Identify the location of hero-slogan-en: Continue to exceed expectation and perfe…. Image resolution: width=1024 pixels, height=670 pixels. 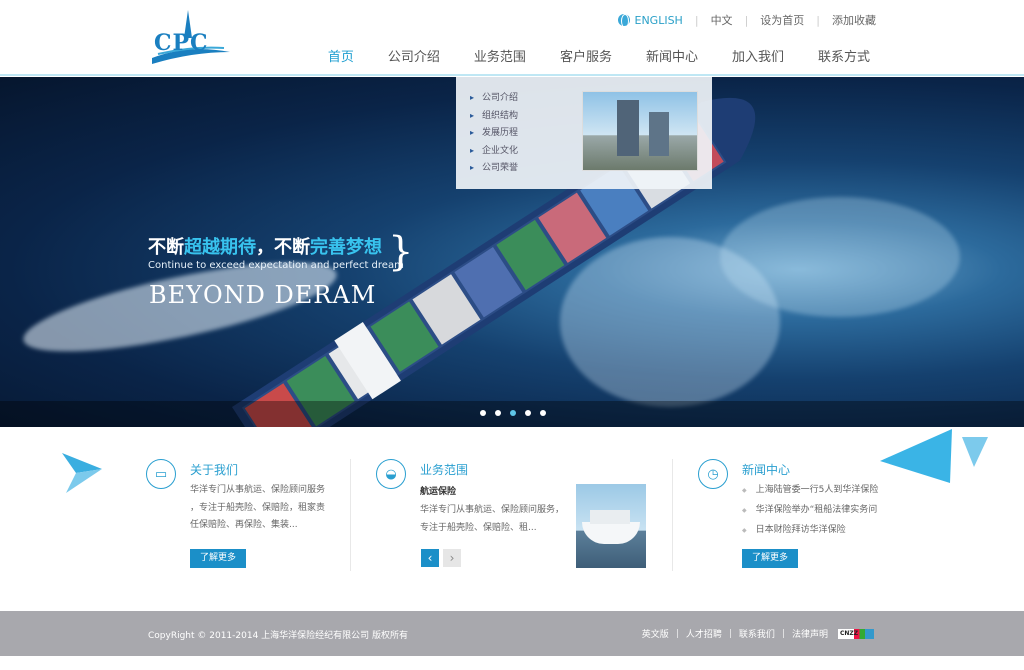
(276, 265).